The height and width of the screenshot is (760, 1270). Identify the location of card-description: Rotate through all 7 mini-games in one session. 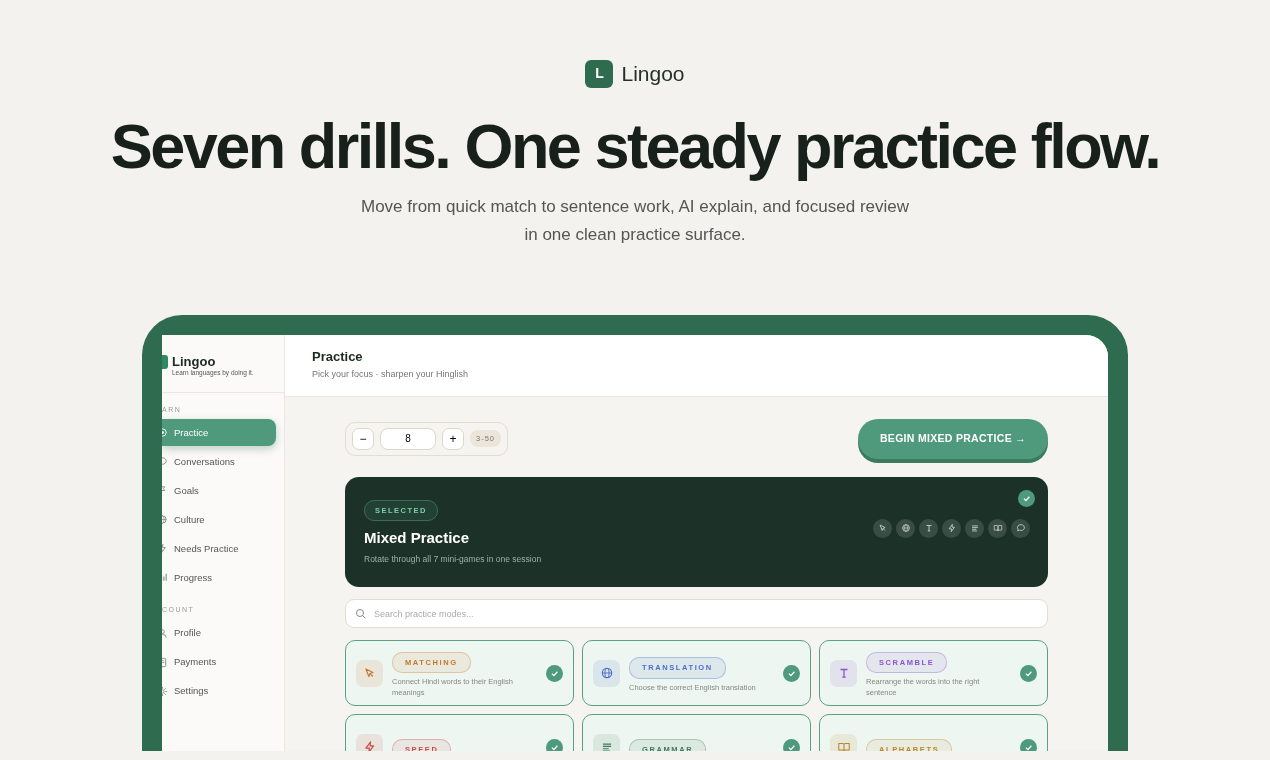
(453, 560).